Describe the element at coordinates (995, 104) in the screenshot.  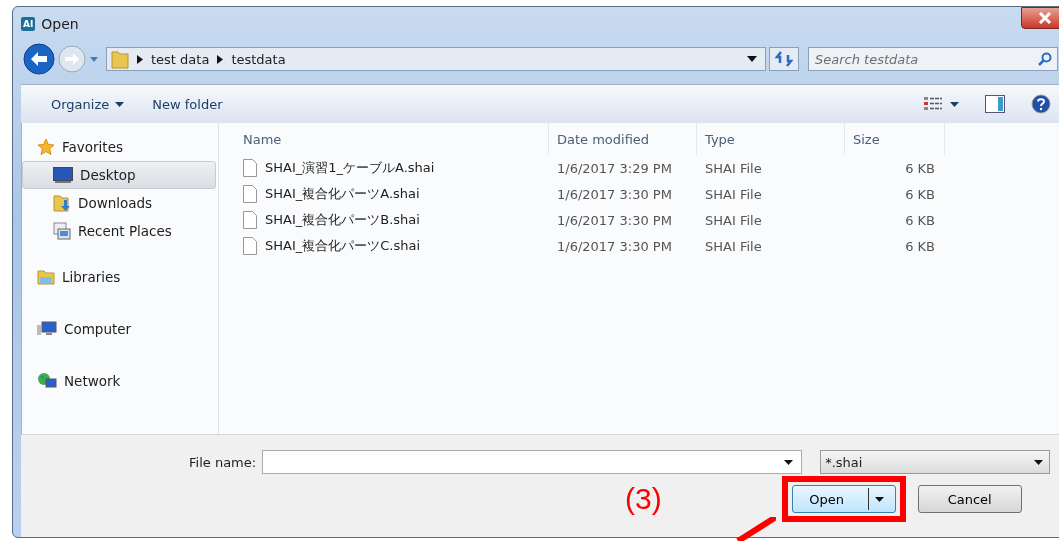
I see `preview-pane-icon` at that location.